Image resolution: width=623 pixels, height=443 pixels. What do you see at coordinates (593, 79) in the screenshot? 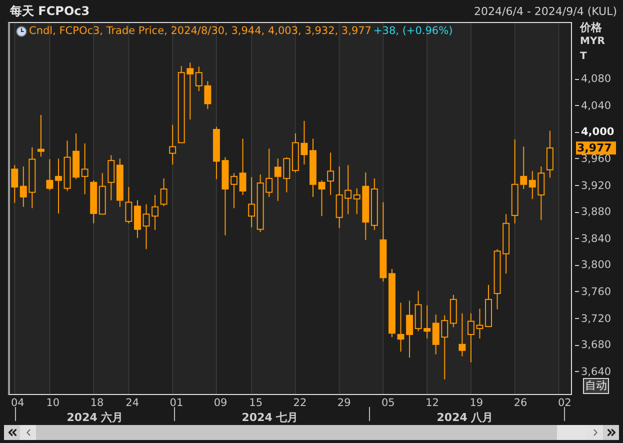
I see `price-tick: 4,080` at bounding box center [593, 79].